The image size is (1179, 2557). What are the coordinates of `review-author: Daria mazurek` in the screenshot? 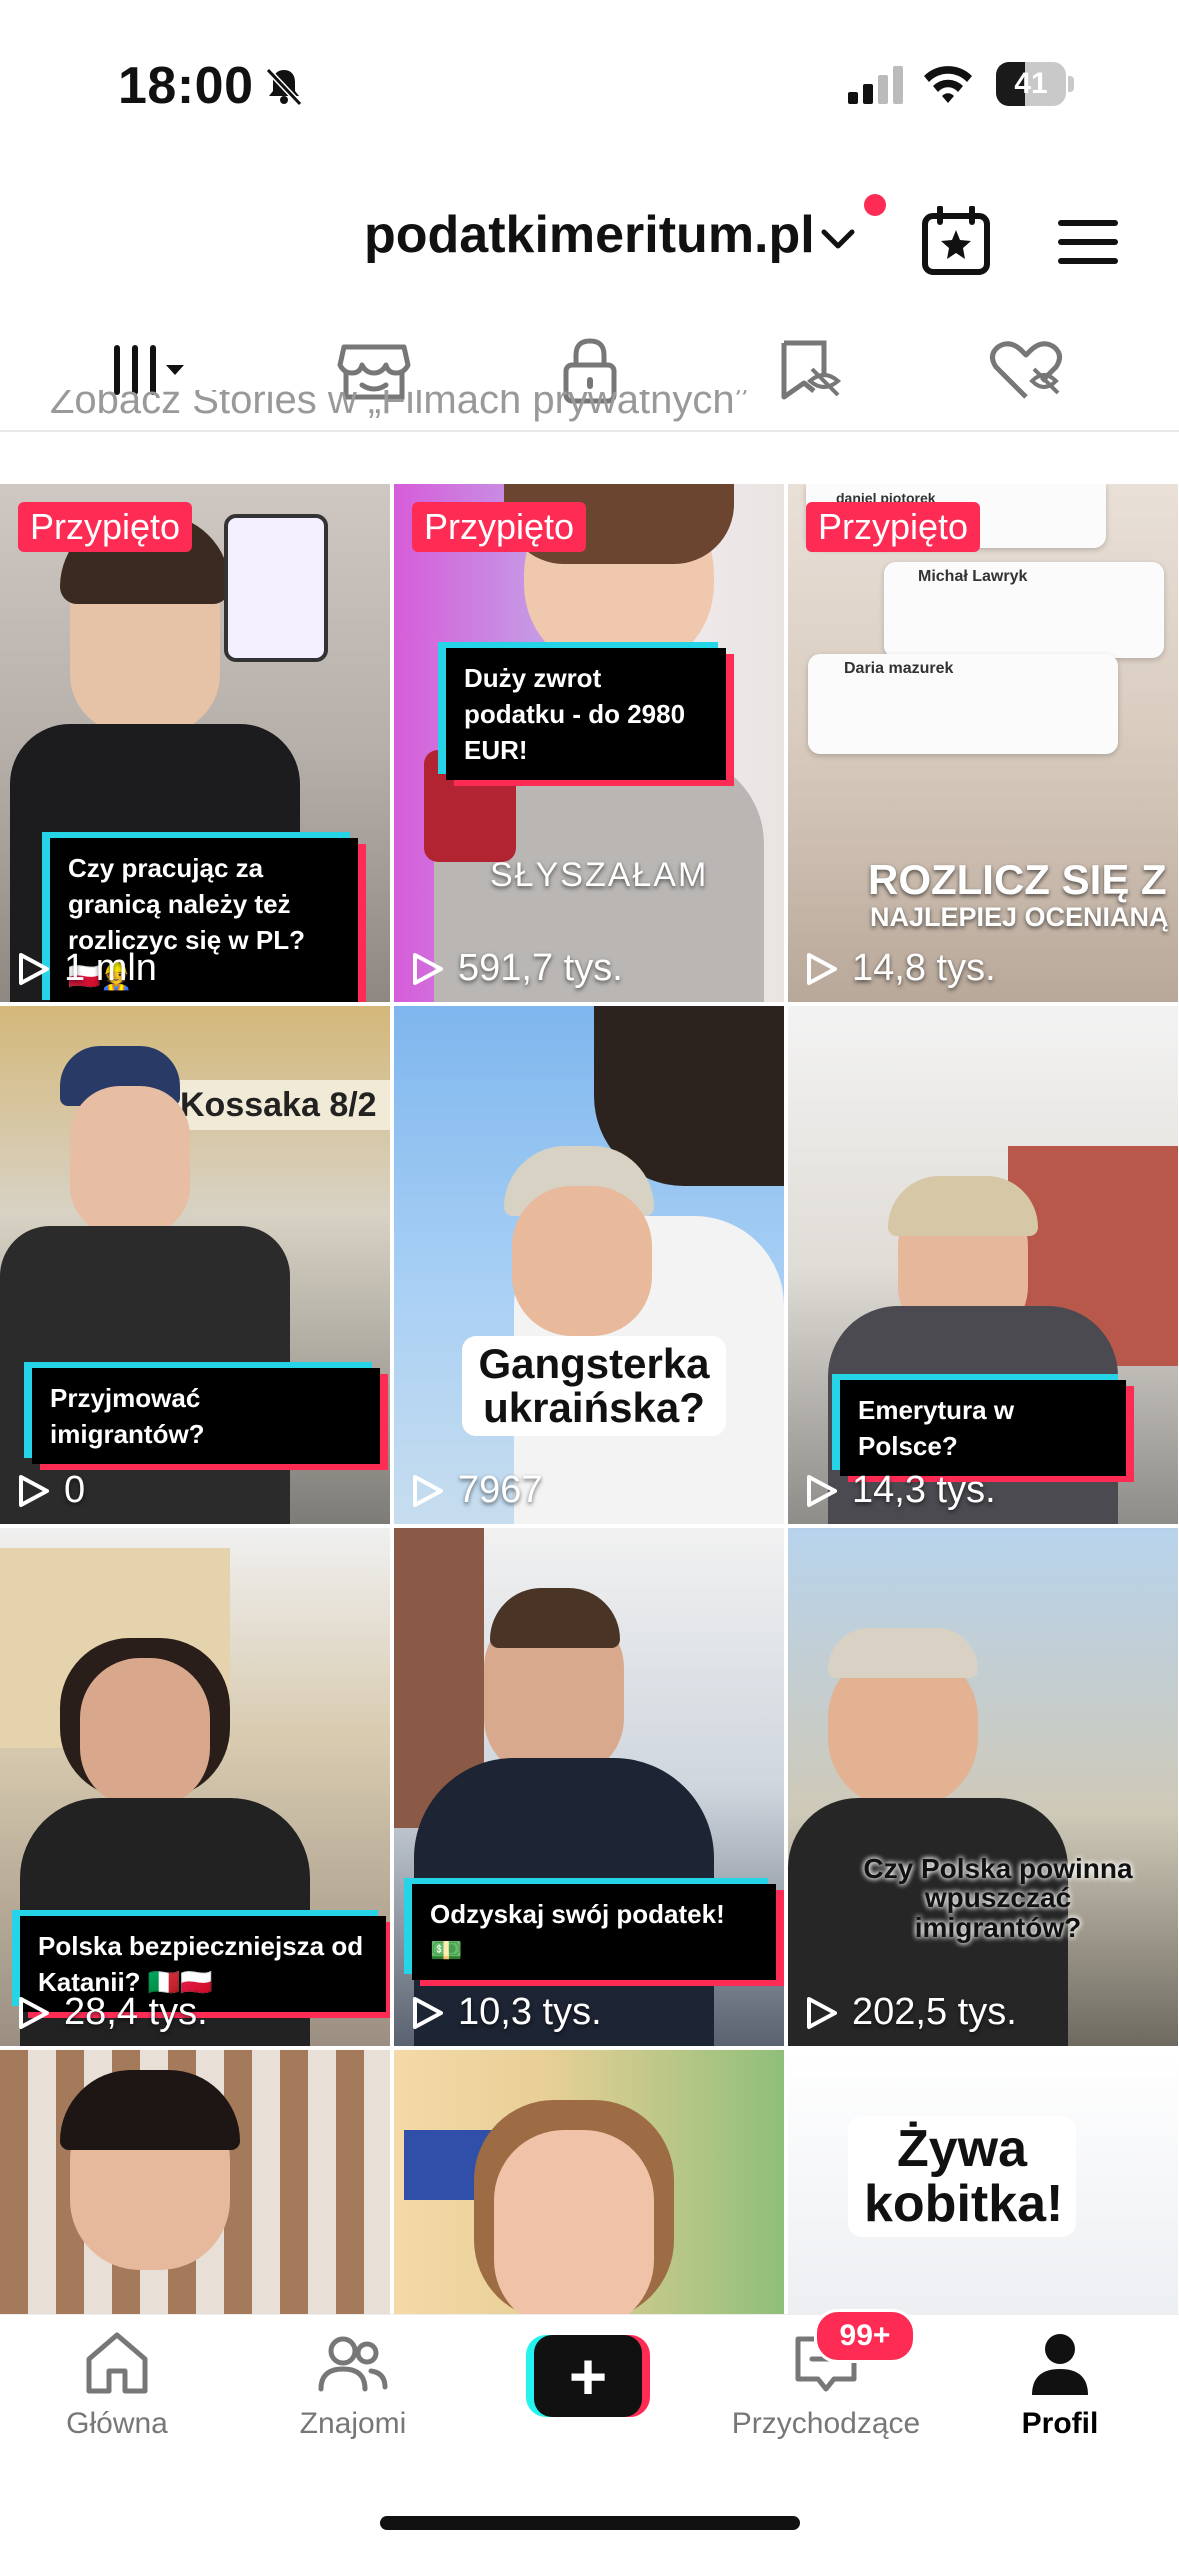 It's located at (899, 668).